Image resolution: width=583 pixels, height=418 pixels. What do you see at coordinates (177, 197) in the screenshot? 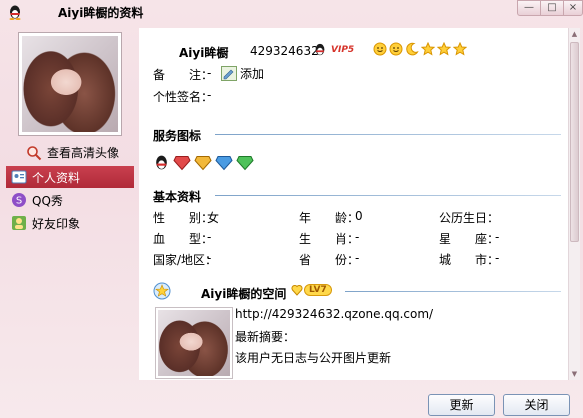
I see `basic-info-heading: 基本资料` at bounding box center [177, 197].